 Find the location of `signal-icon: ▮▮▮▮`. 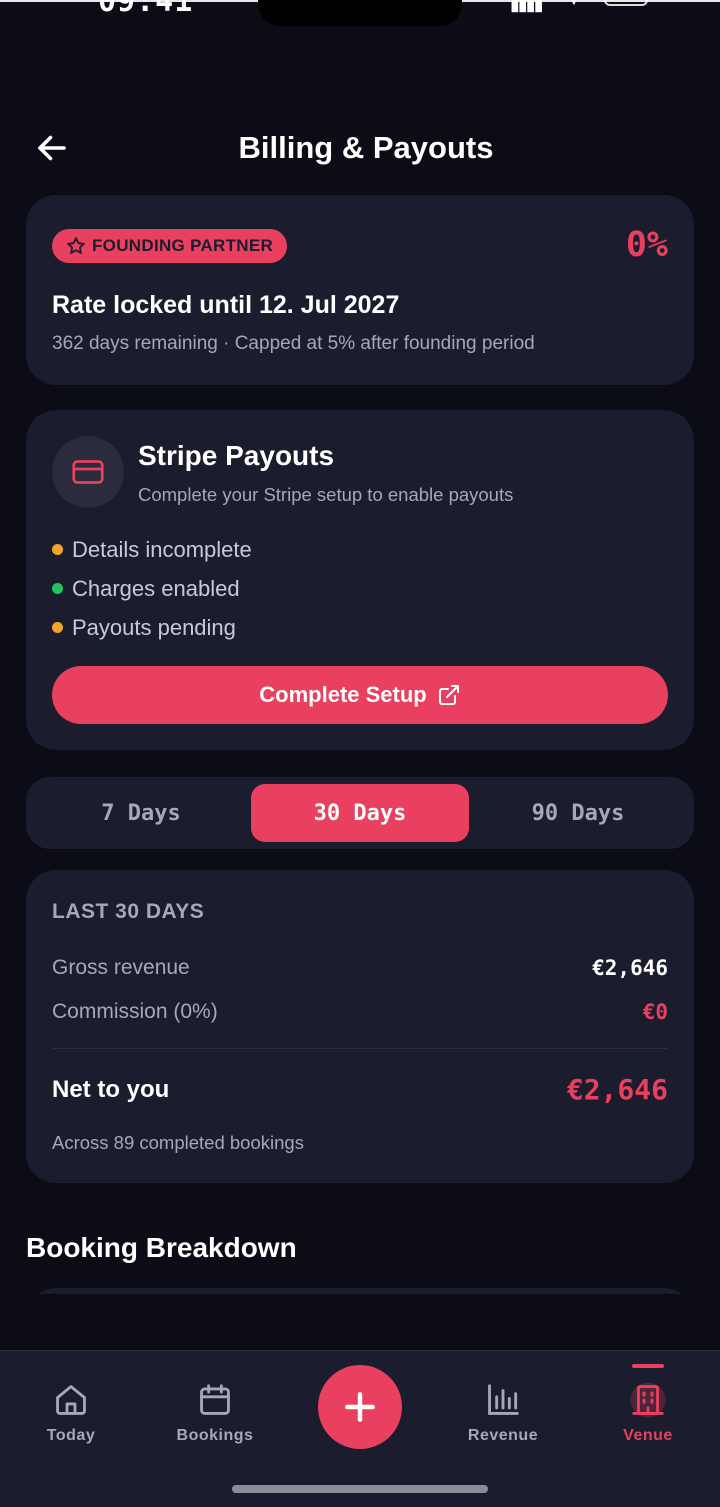

signal-icon: ▮▮▮▮ is located at coordinates (527, 7).